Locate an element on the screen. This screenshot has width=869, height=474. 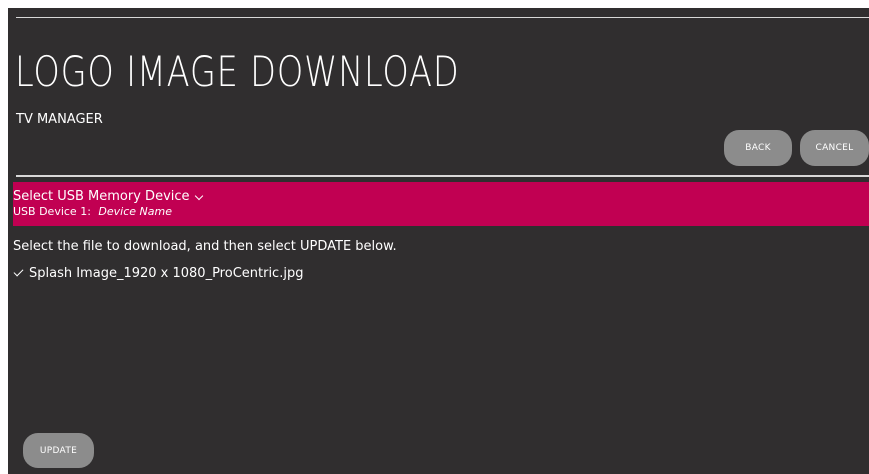
usb-selector-label: Select USB Memory Device is located at coordinates (101, 196).